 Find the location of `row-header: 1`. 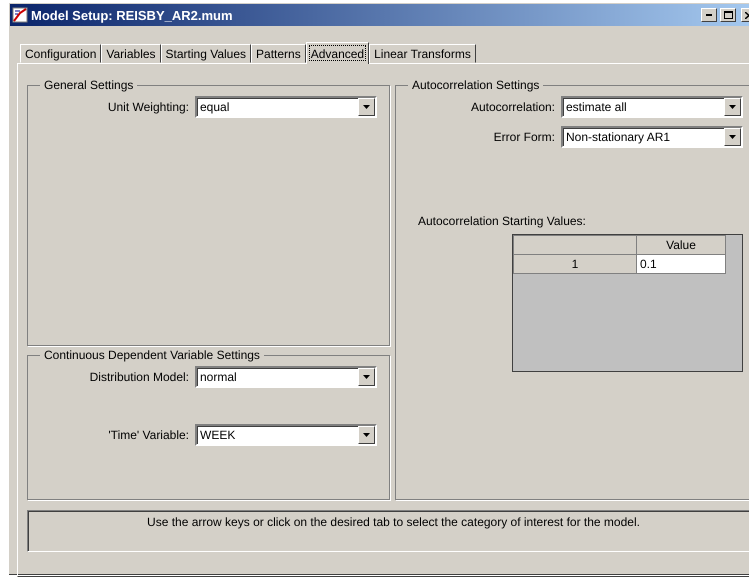

row-header: 1 is located at coordinates (575, 264).